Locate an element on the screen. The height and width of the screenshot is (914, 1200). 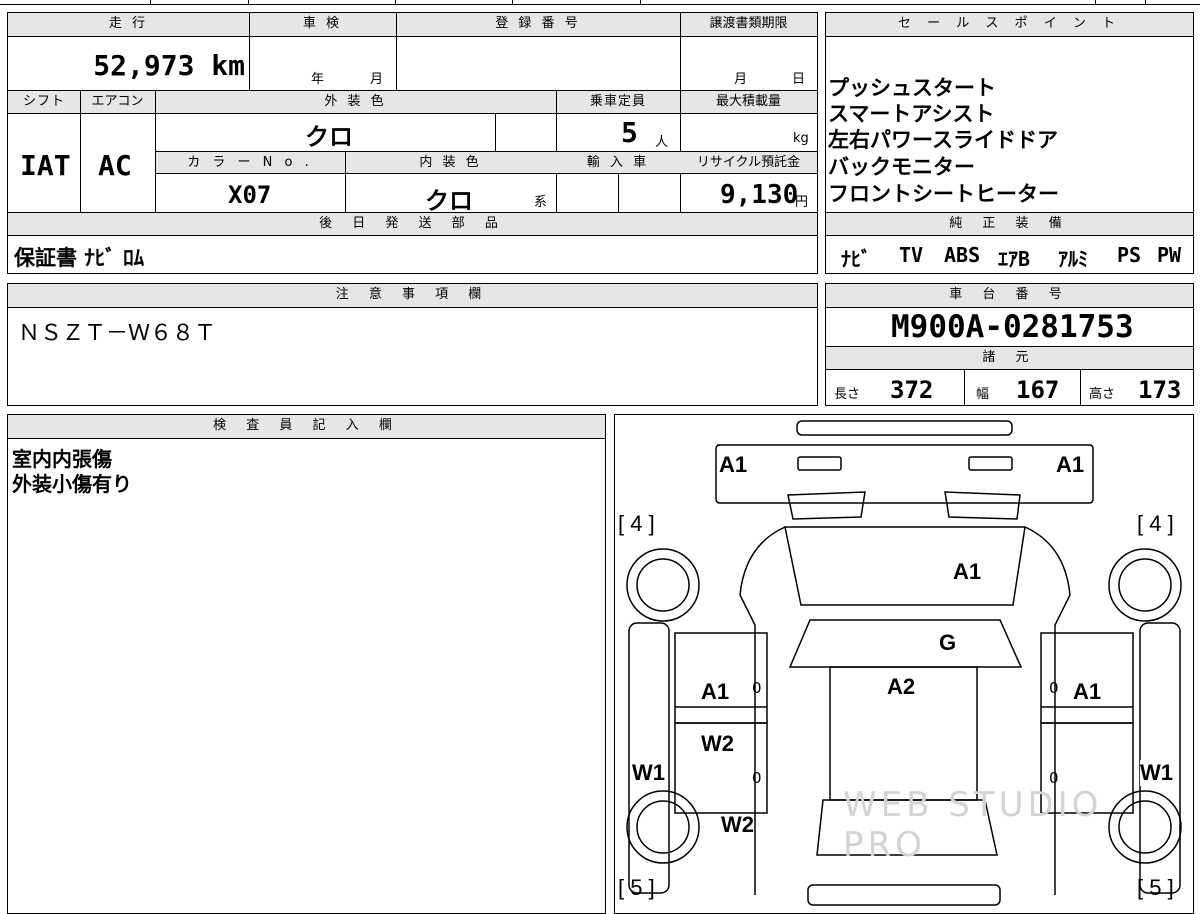
max-load-unit: kg is located at coordinates (801, 138).